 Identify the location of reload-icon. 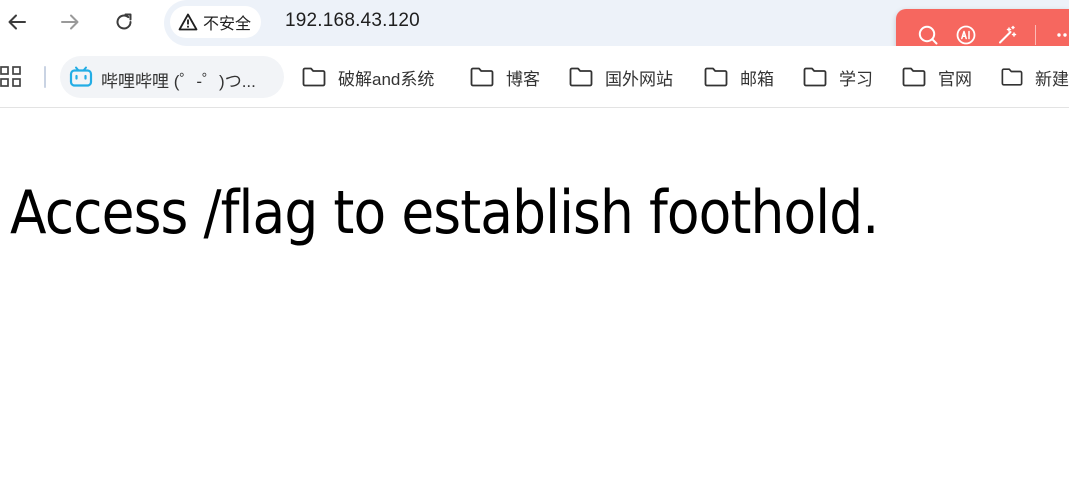
(124, 21).